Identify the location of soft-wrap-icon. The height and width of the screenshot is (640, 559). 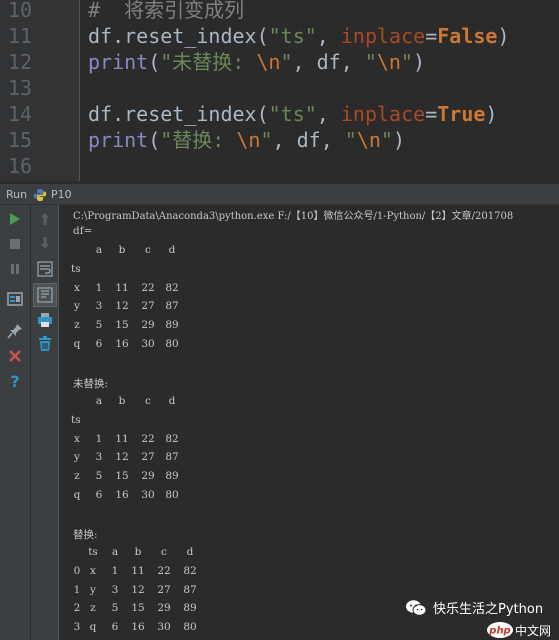
(45, 269).